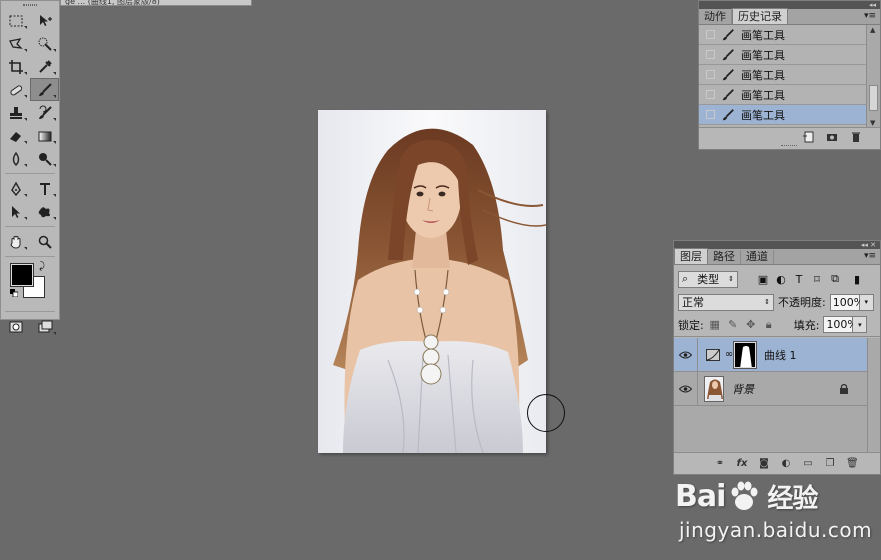 Image resolution: width=881 pixels, height=560 pixels. Describe the element at coordinates (726, 302) in the screenshot. I see `blend-mode-select: 正常 ⇕` at that location.